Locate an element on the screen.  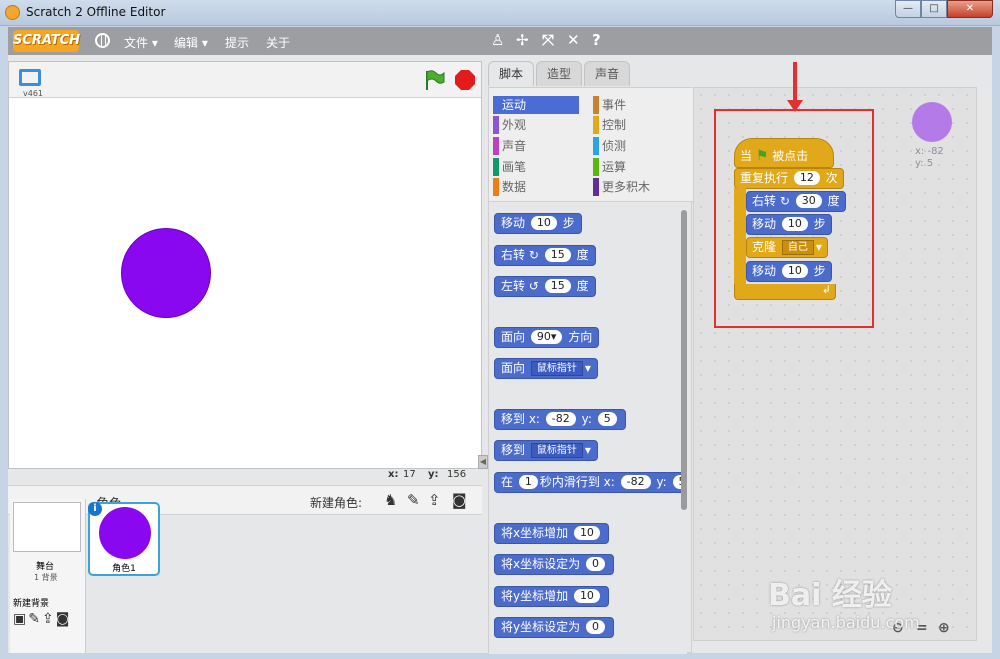
block-move-steps: 移动 10 步 is located at coordinates (538, 223).